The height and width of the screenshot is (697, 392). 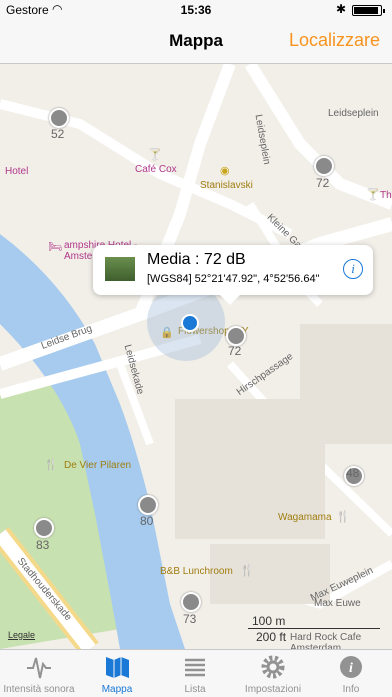 What do you see at coordinates (21, 635) in the screenshot?
I see `legal-link: Legale` at bounding box center [21, 635].